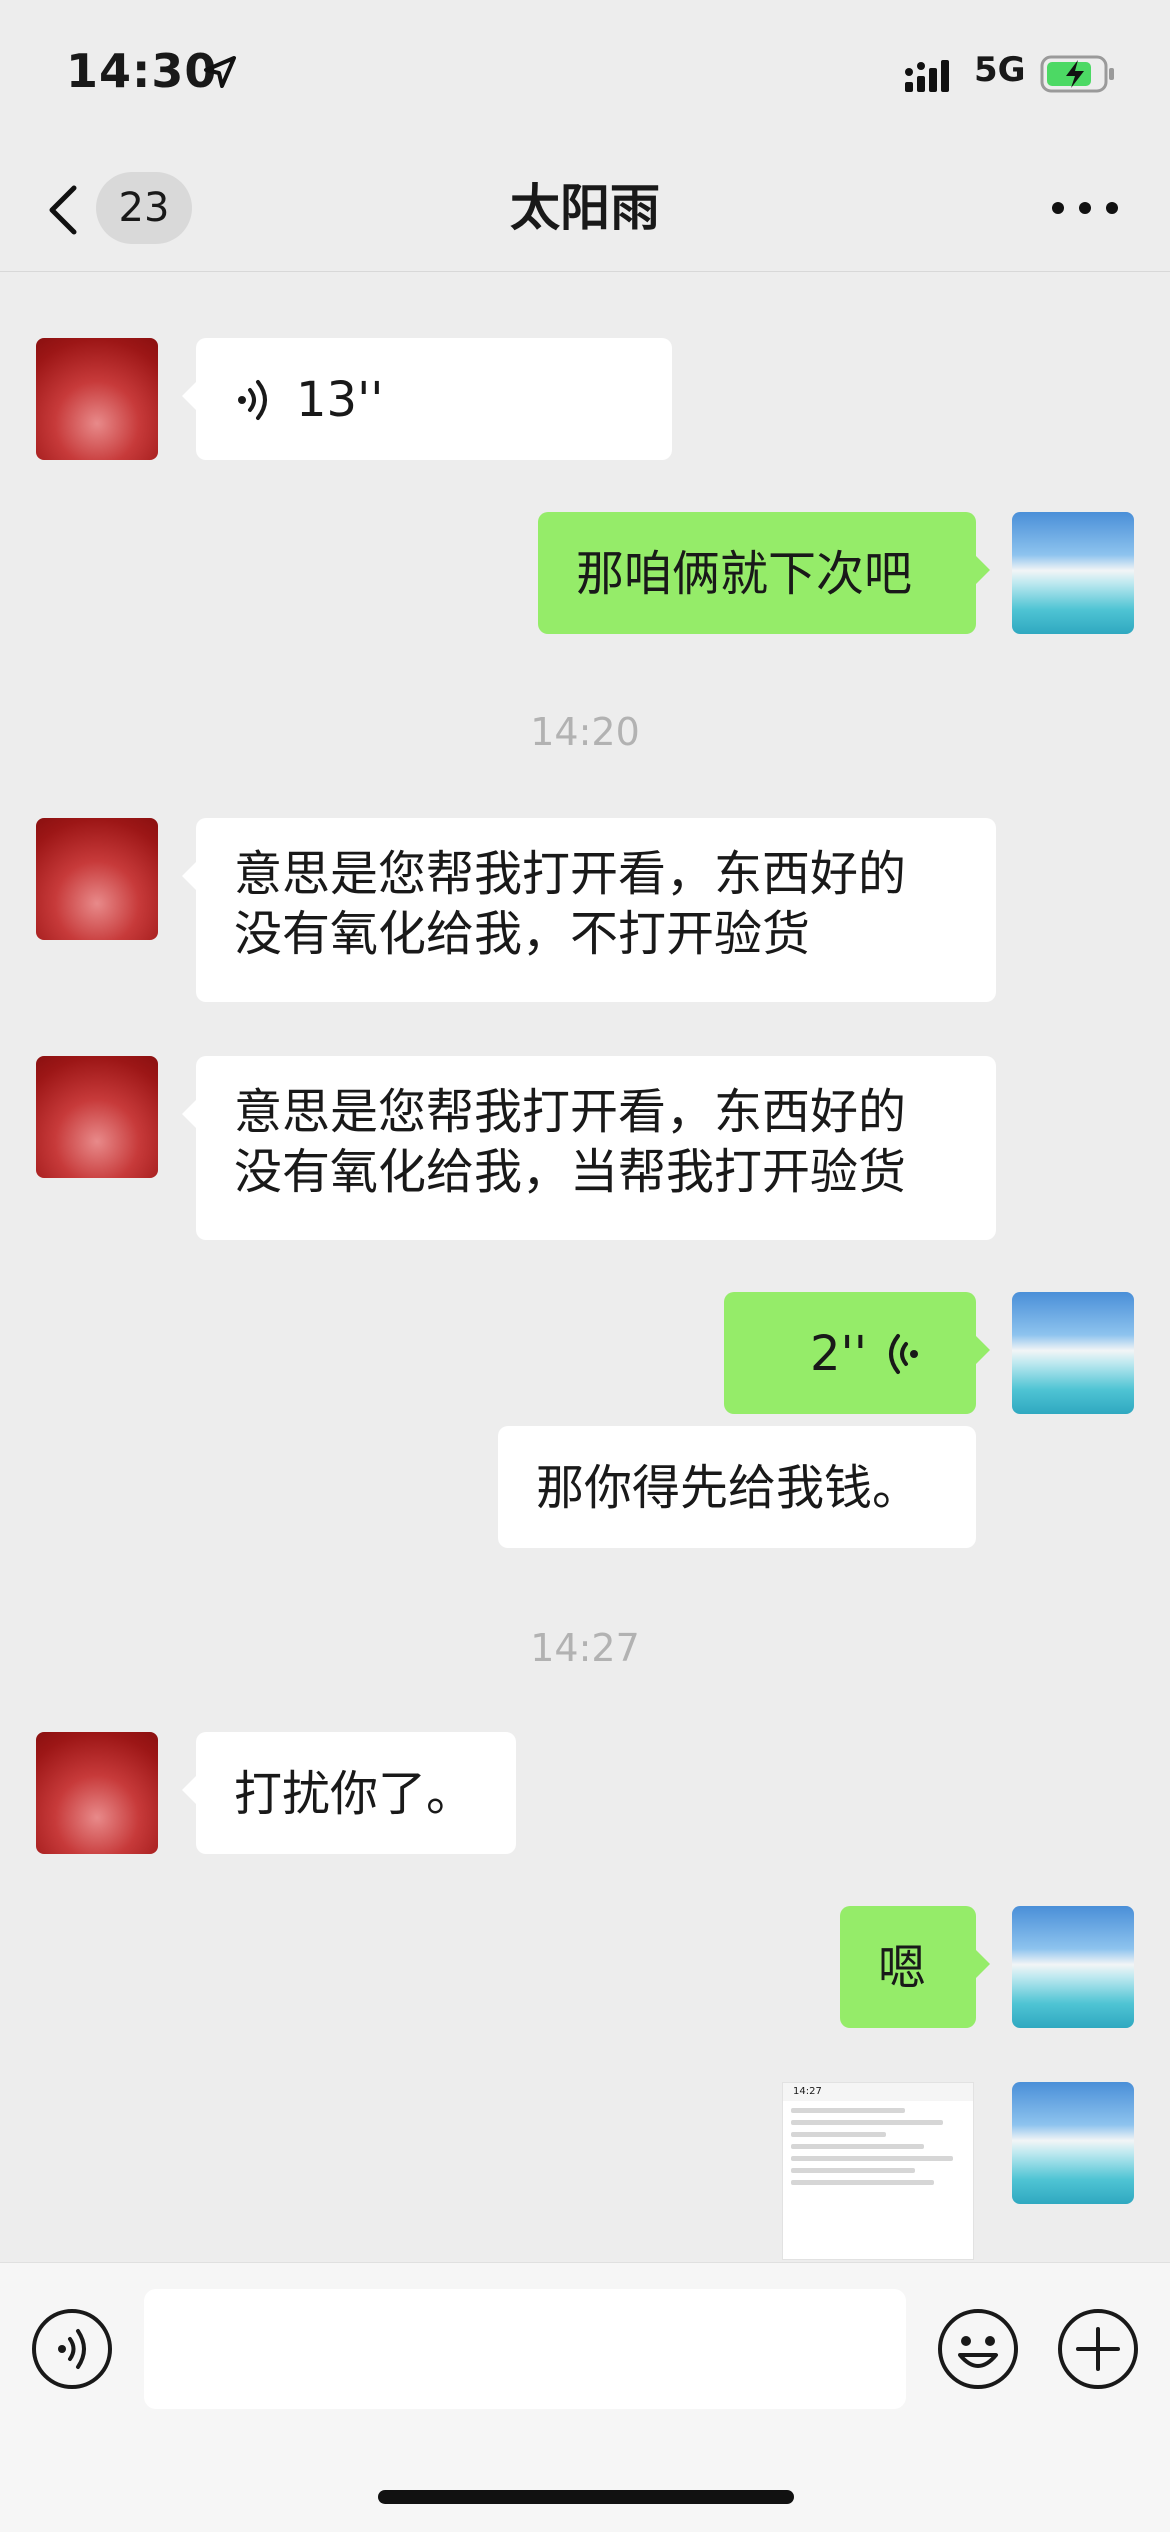  I want to click on plus-icon, so click(1098, 2349).